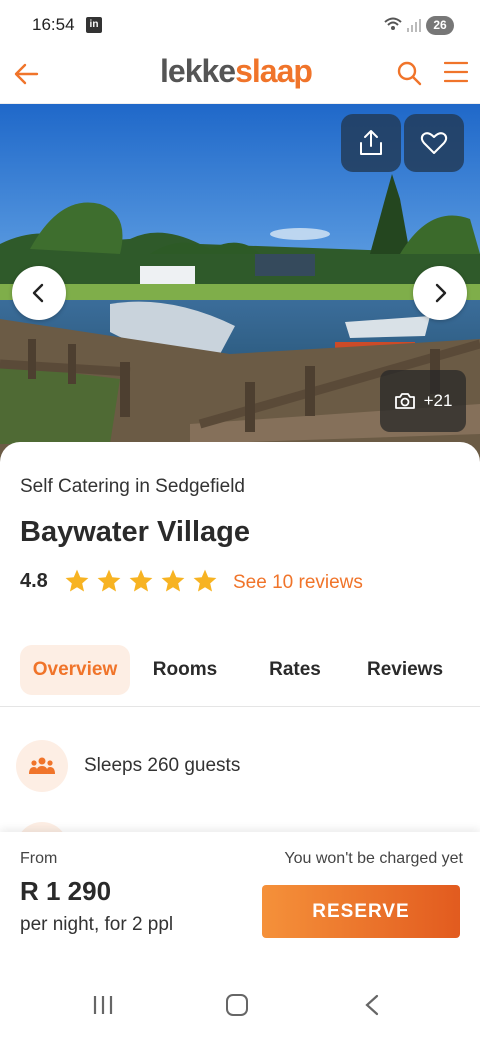 The height and width of the screenshot is (1040, 480). I want to click on heart-icon, so click(434, 143).